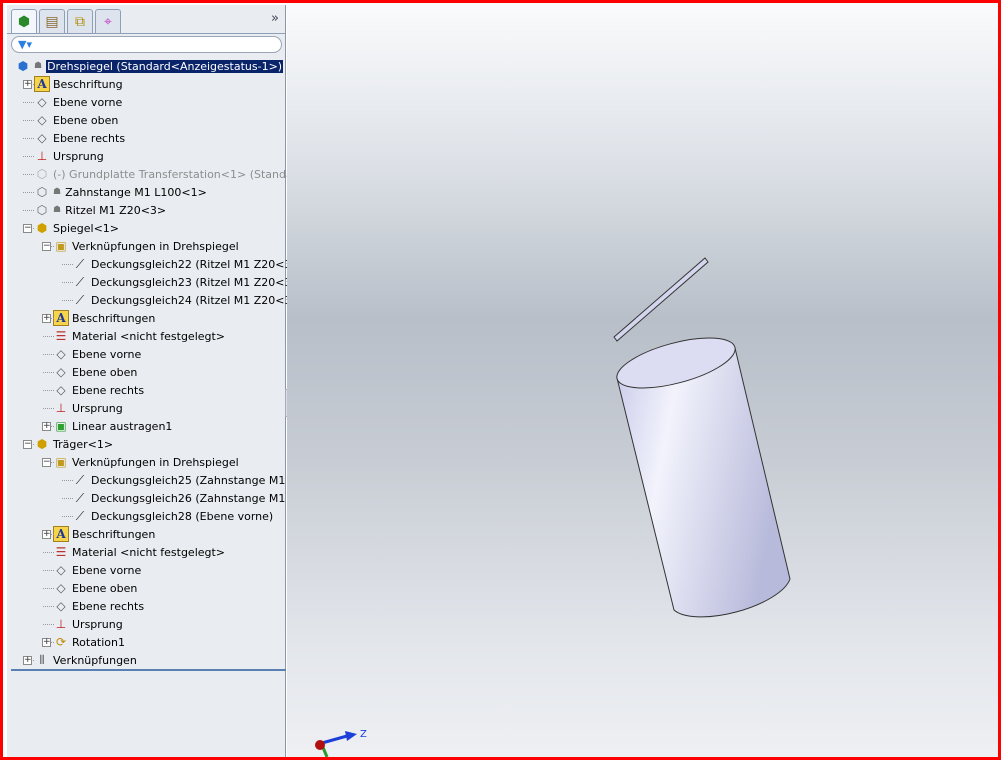 The height and width of the screenshot is (760, 1001). I want to click on tab-dimxpert-manager: ⌖, so click(108, 21).